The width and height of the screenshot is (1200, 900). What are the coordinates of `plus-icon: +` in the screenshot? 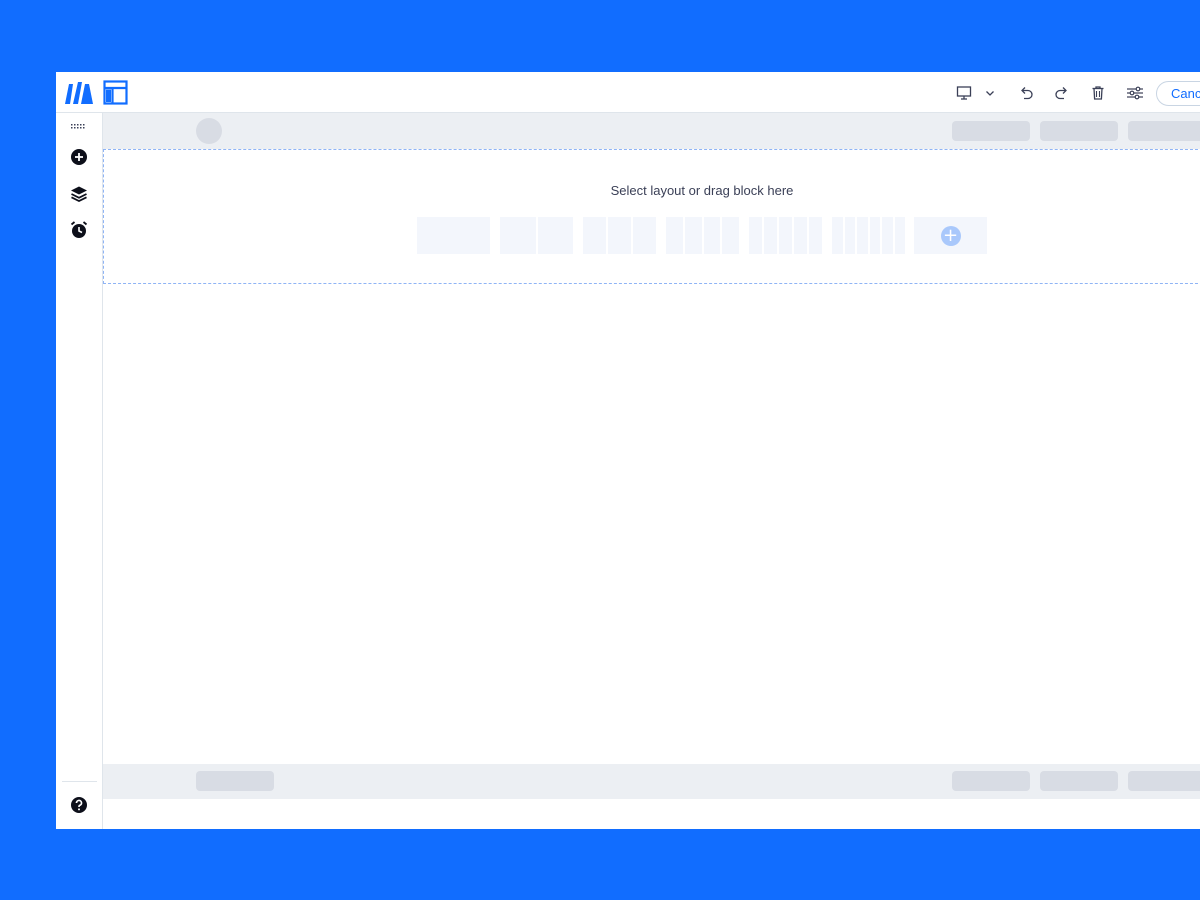 It's located at (950, 235).